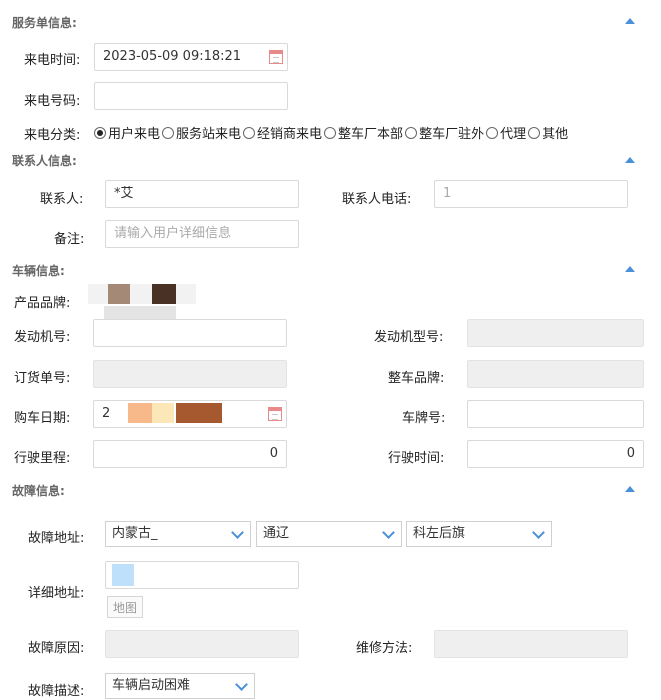  Describe the element at coordinates (178, 534) in the screenshot. I see `province-select: 内蒙古_` at that location.